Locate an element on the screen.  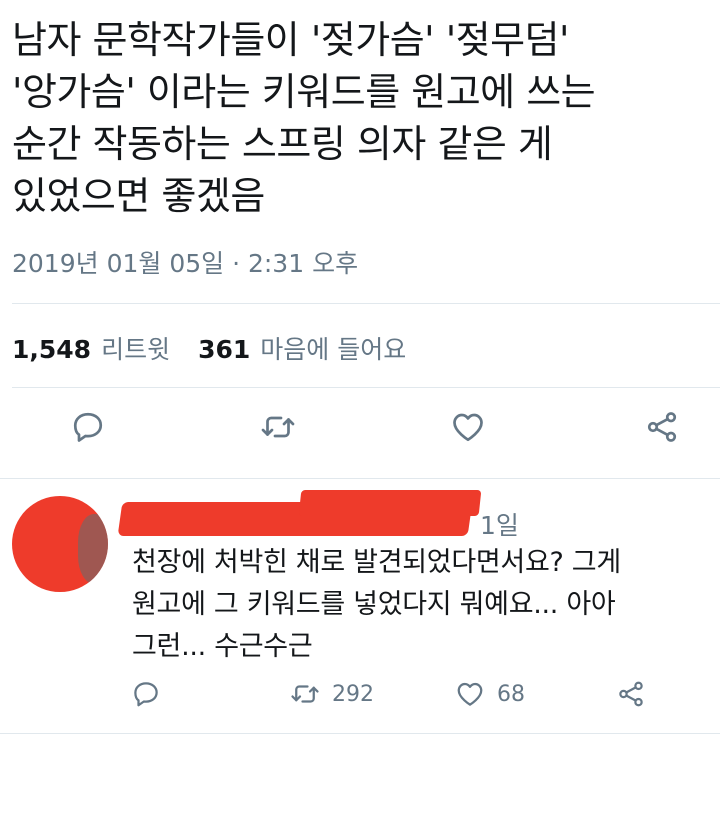
tweet-timestamp: 2019년 01월 05일 · 2:31 오후 is located at coordinates (185, 262).